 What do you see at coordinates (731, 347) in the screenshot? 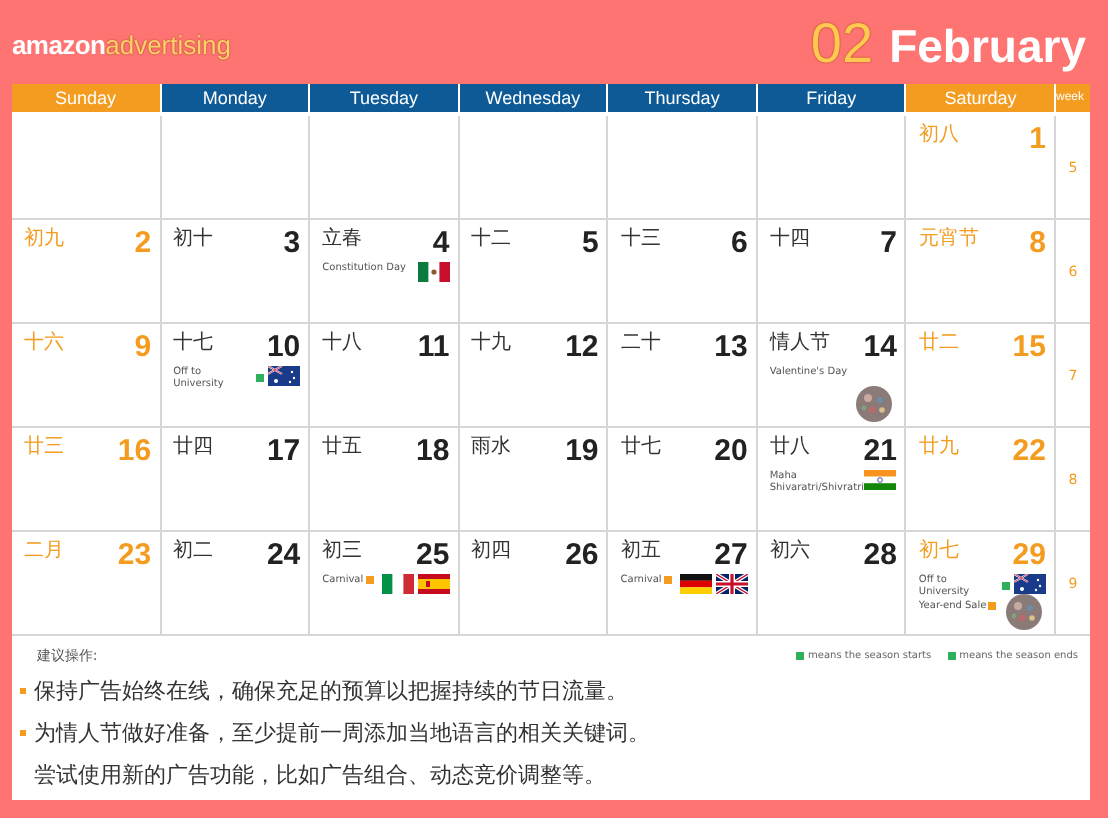
I see `day-number: 13` at bounding box center [731, 347].